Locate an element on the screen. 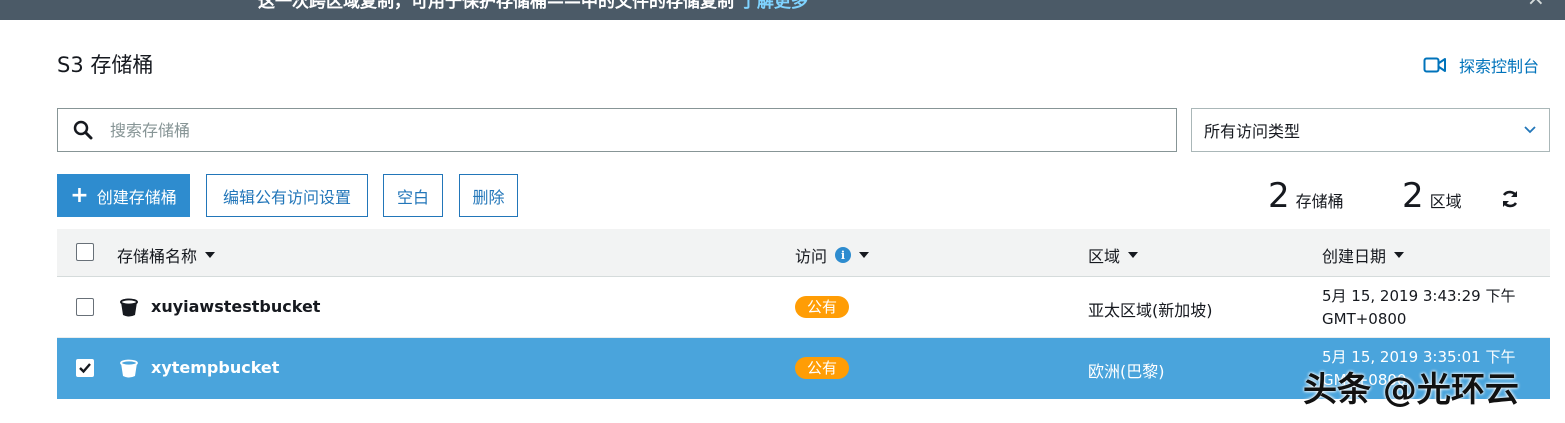  empty-bucket-button: 空白 is located at coordinates (413, 195).